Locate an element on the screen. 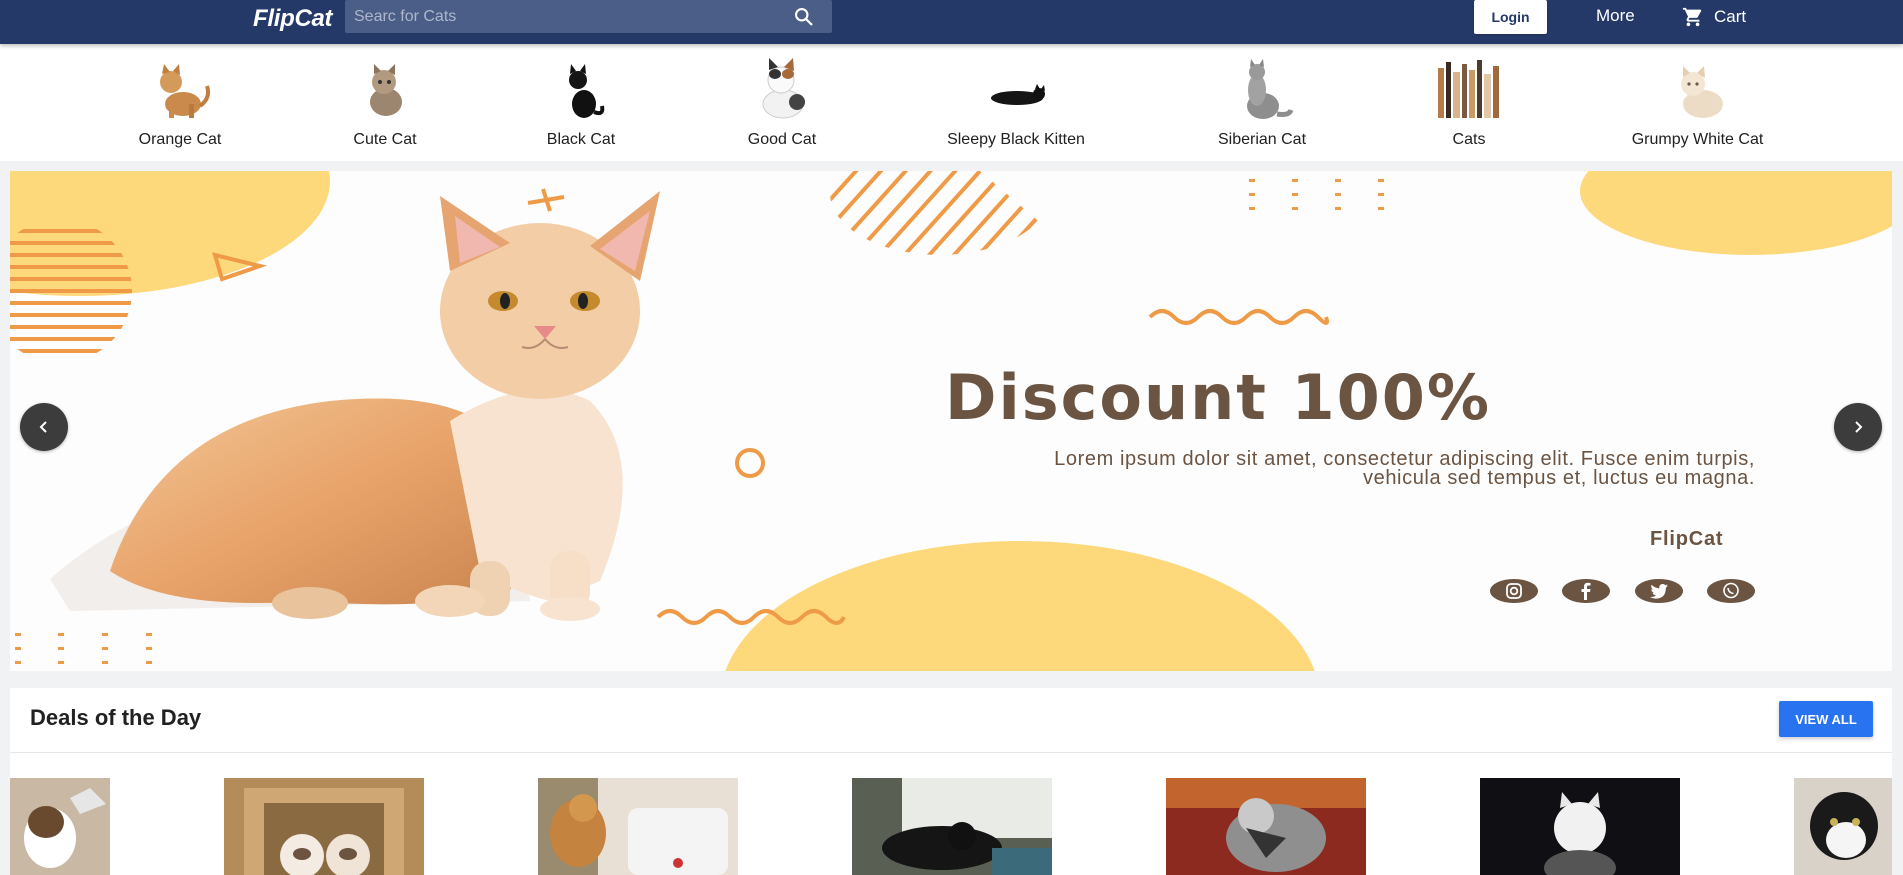  siberian-cat-thumbnail is located at coordinates (1270, 89).